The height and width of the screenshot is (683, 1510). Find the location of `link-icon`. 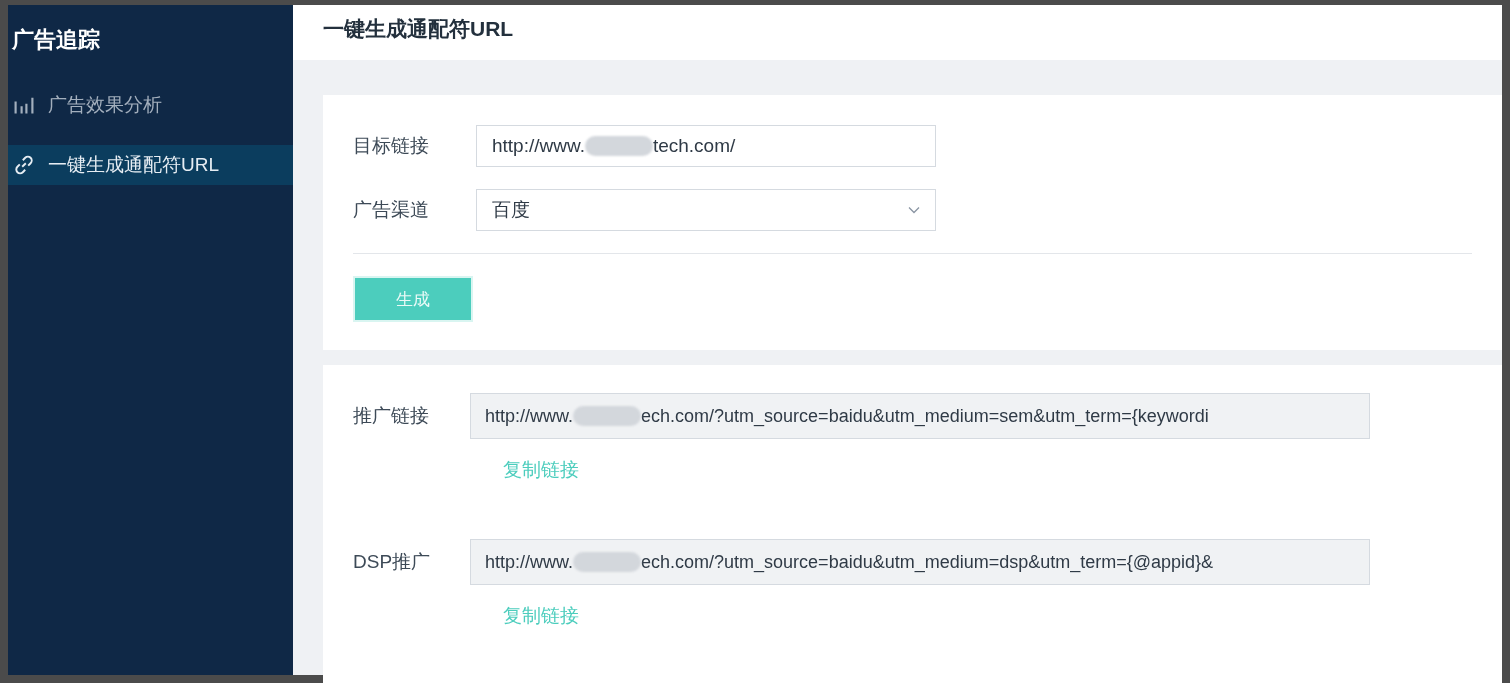

link-icon is located at coordinates (24, 165).